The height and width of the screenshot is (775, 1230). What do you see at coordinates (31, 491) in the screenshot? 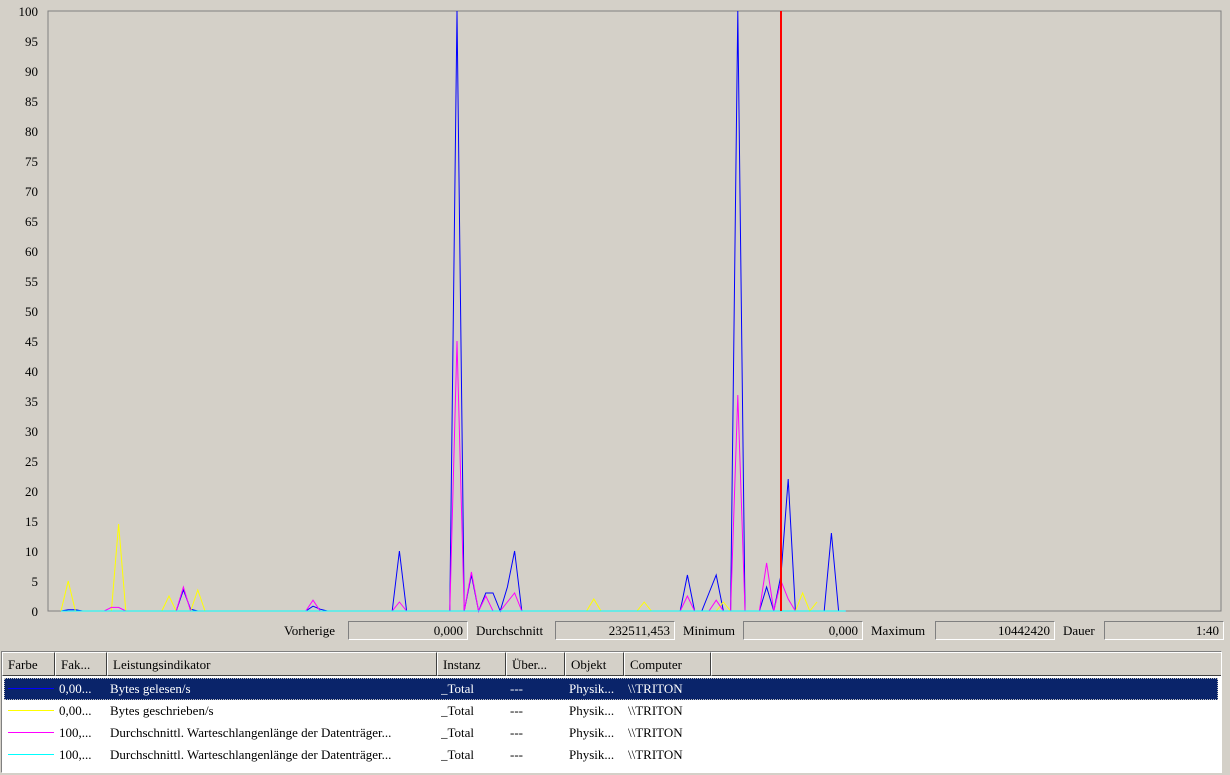
I see `y-tick-label: 20` at bounding box center [31, 491].